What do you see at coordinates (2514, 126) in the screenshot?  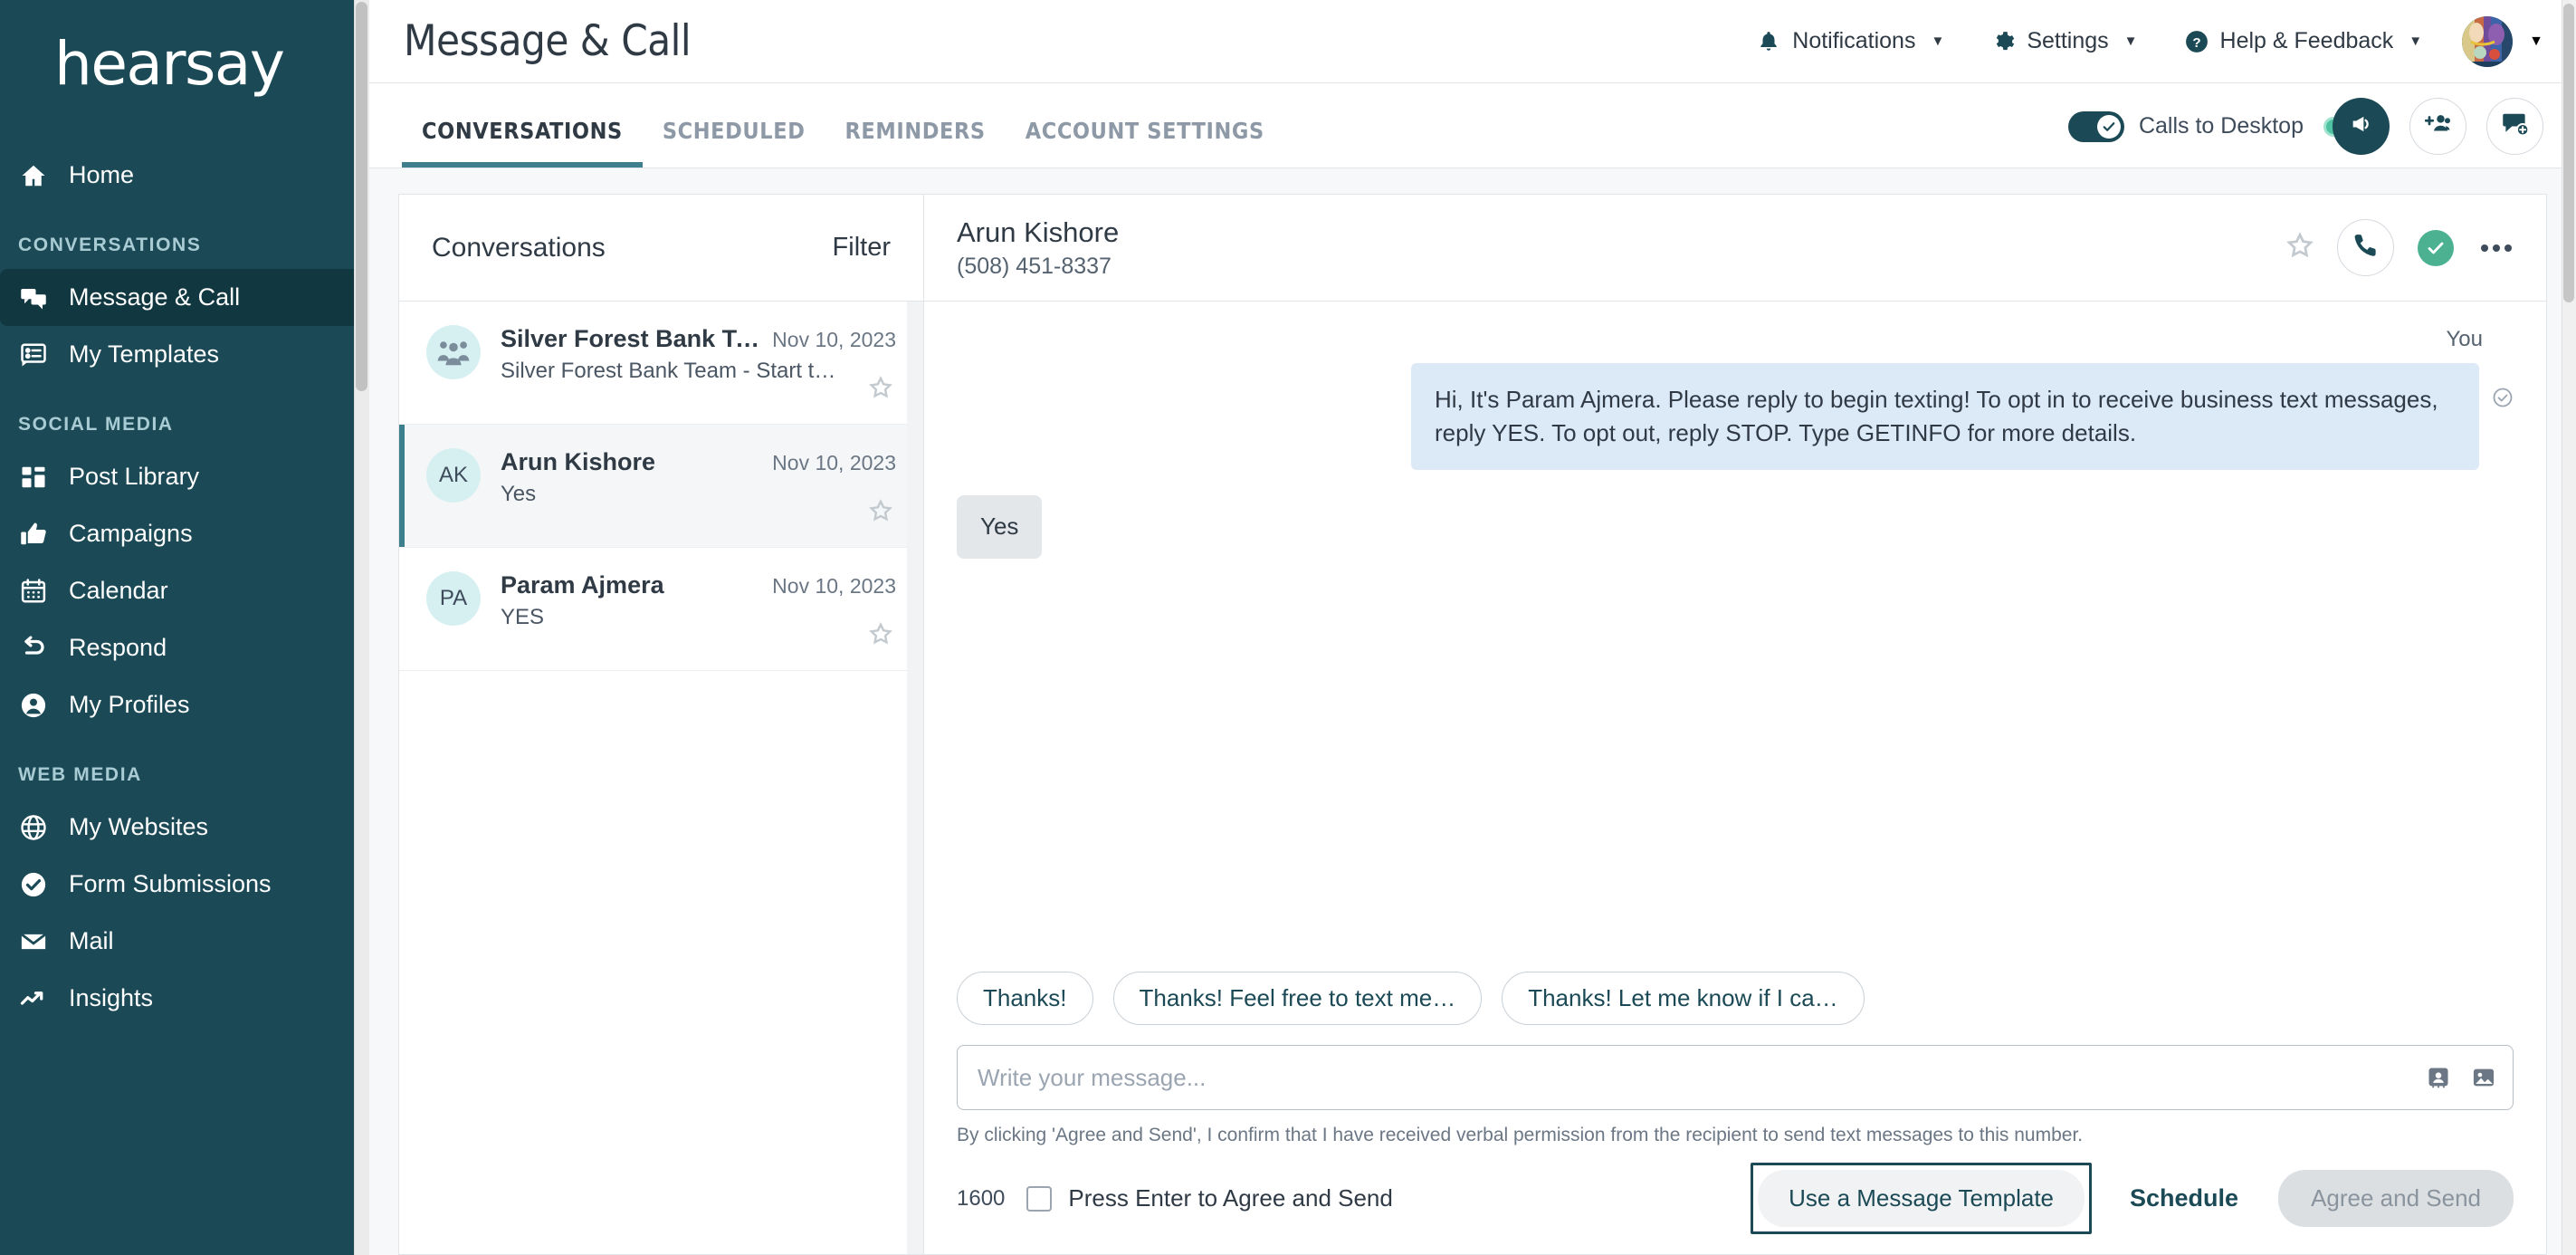 I see `new-message-button` at bounding box center [2514, 126].